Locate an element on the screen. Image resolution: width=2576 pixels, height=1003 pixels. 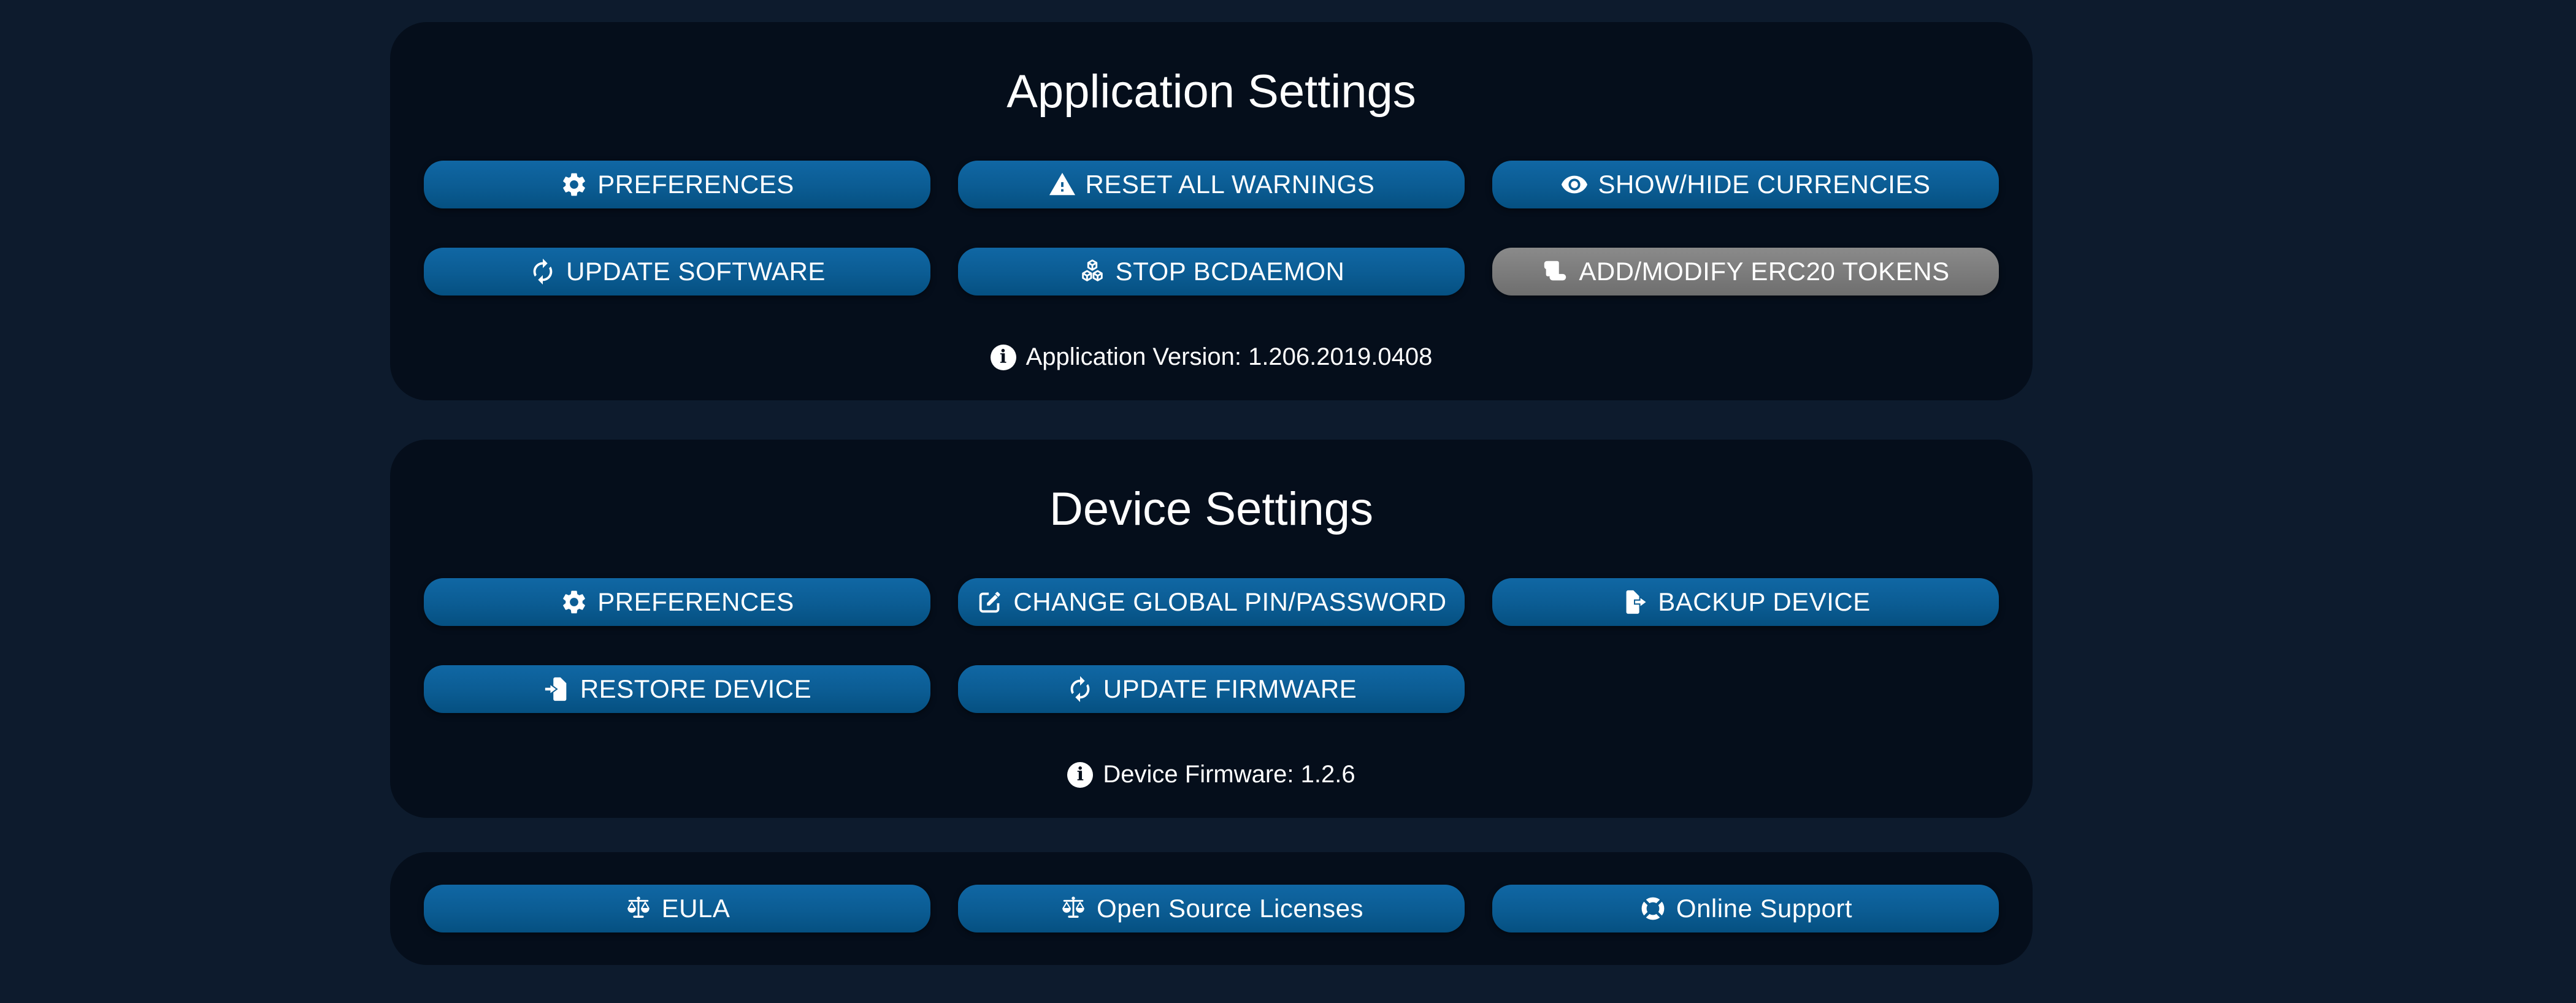
warning-icon is located at coordinates (1062, 185).